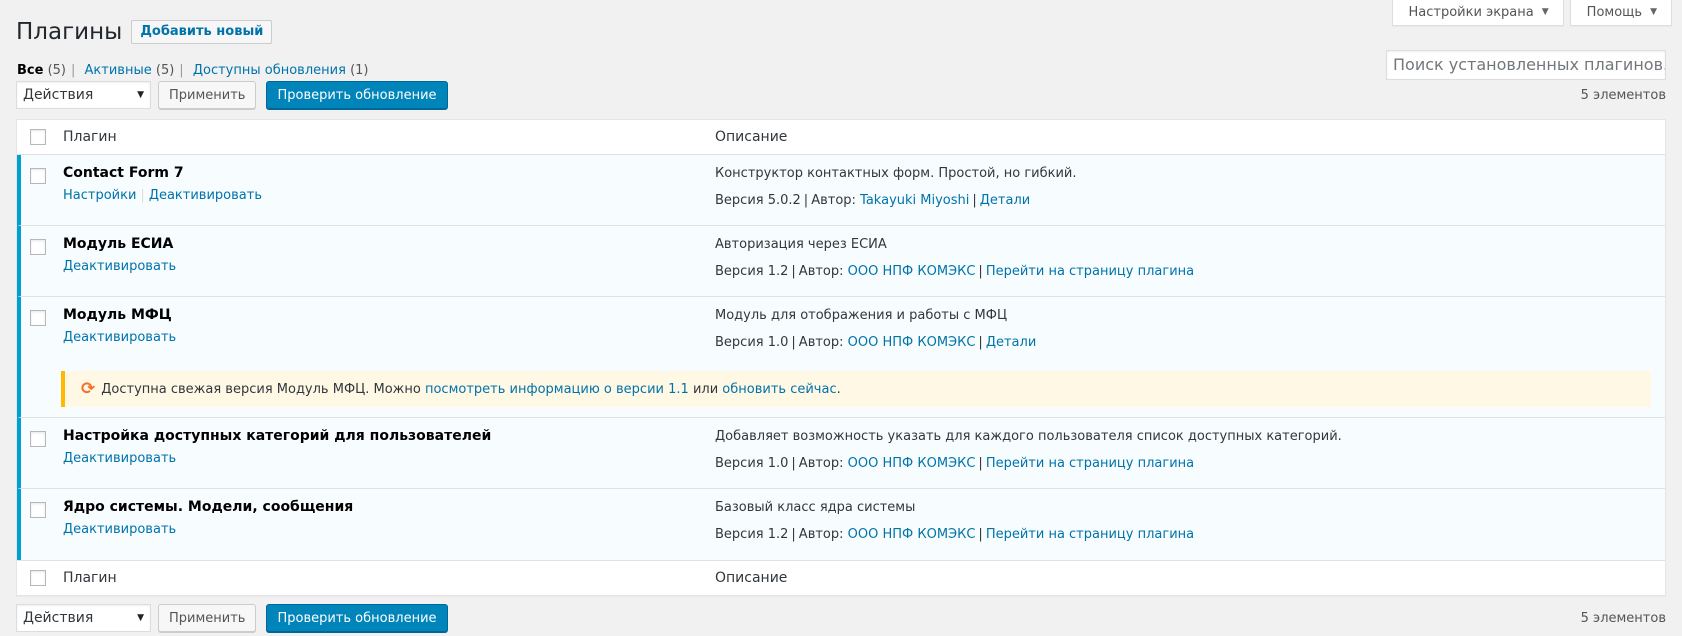  Describe the element at coordinates (56, 70) in the screenshot. I see `filter-all-count: (5)` at that location.